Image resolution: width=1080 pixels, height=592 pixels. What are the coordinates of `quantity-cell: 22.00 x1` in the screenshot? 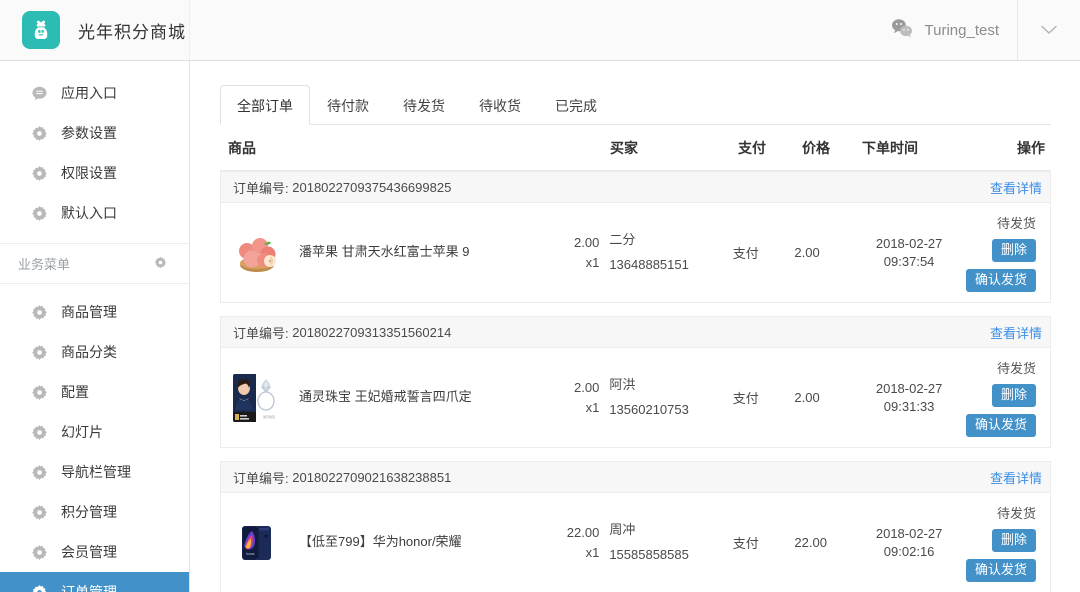 It's located at (580, 542).